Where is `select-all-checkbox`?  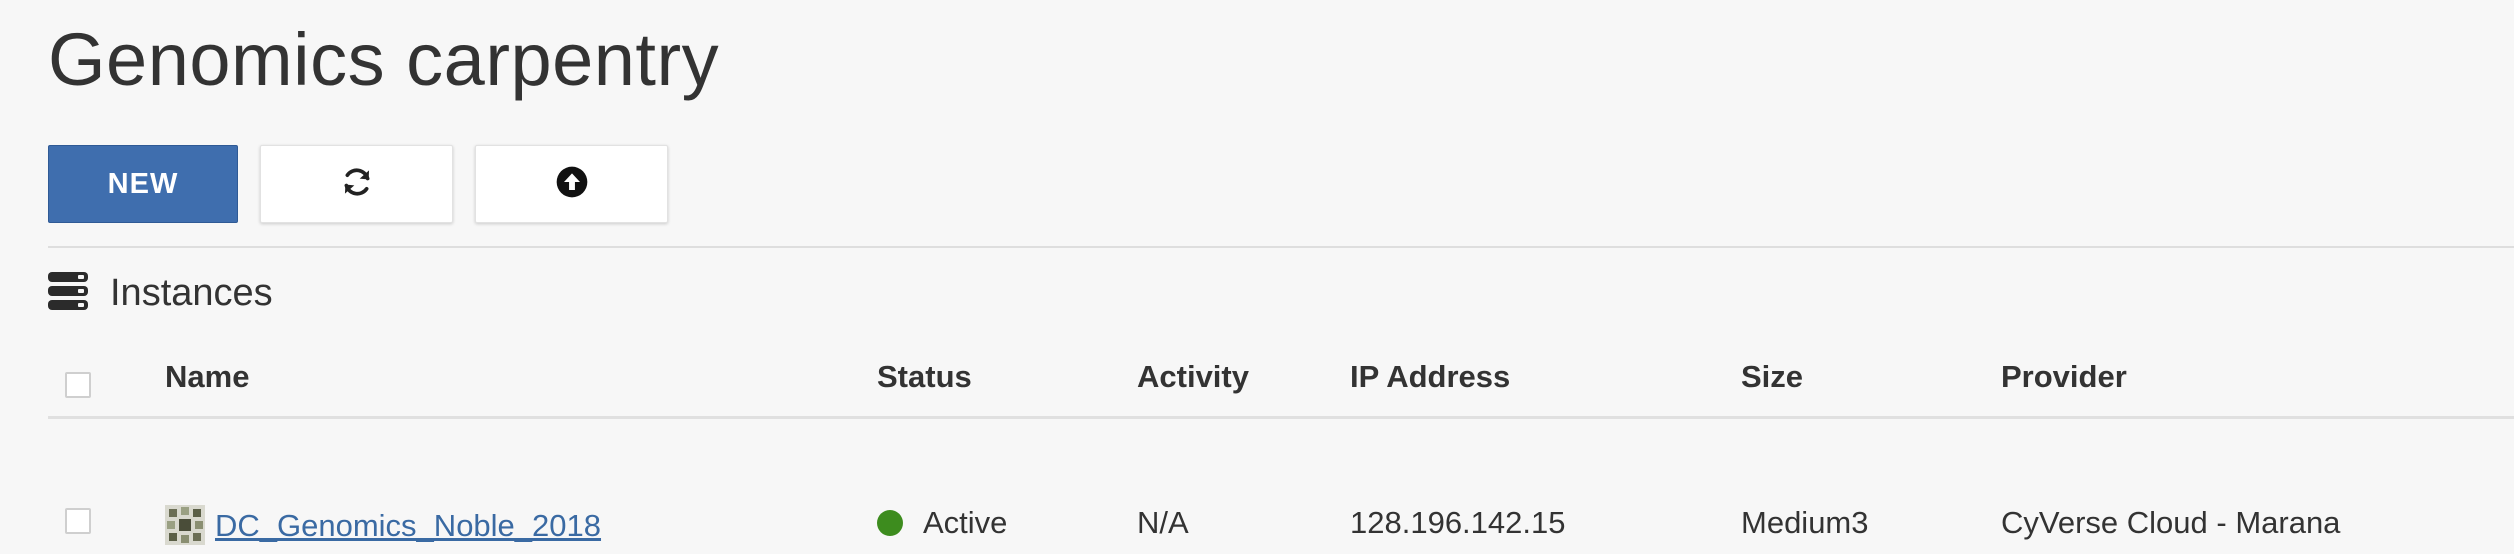 select-all-checkbox is located at coordinates (78, 385).